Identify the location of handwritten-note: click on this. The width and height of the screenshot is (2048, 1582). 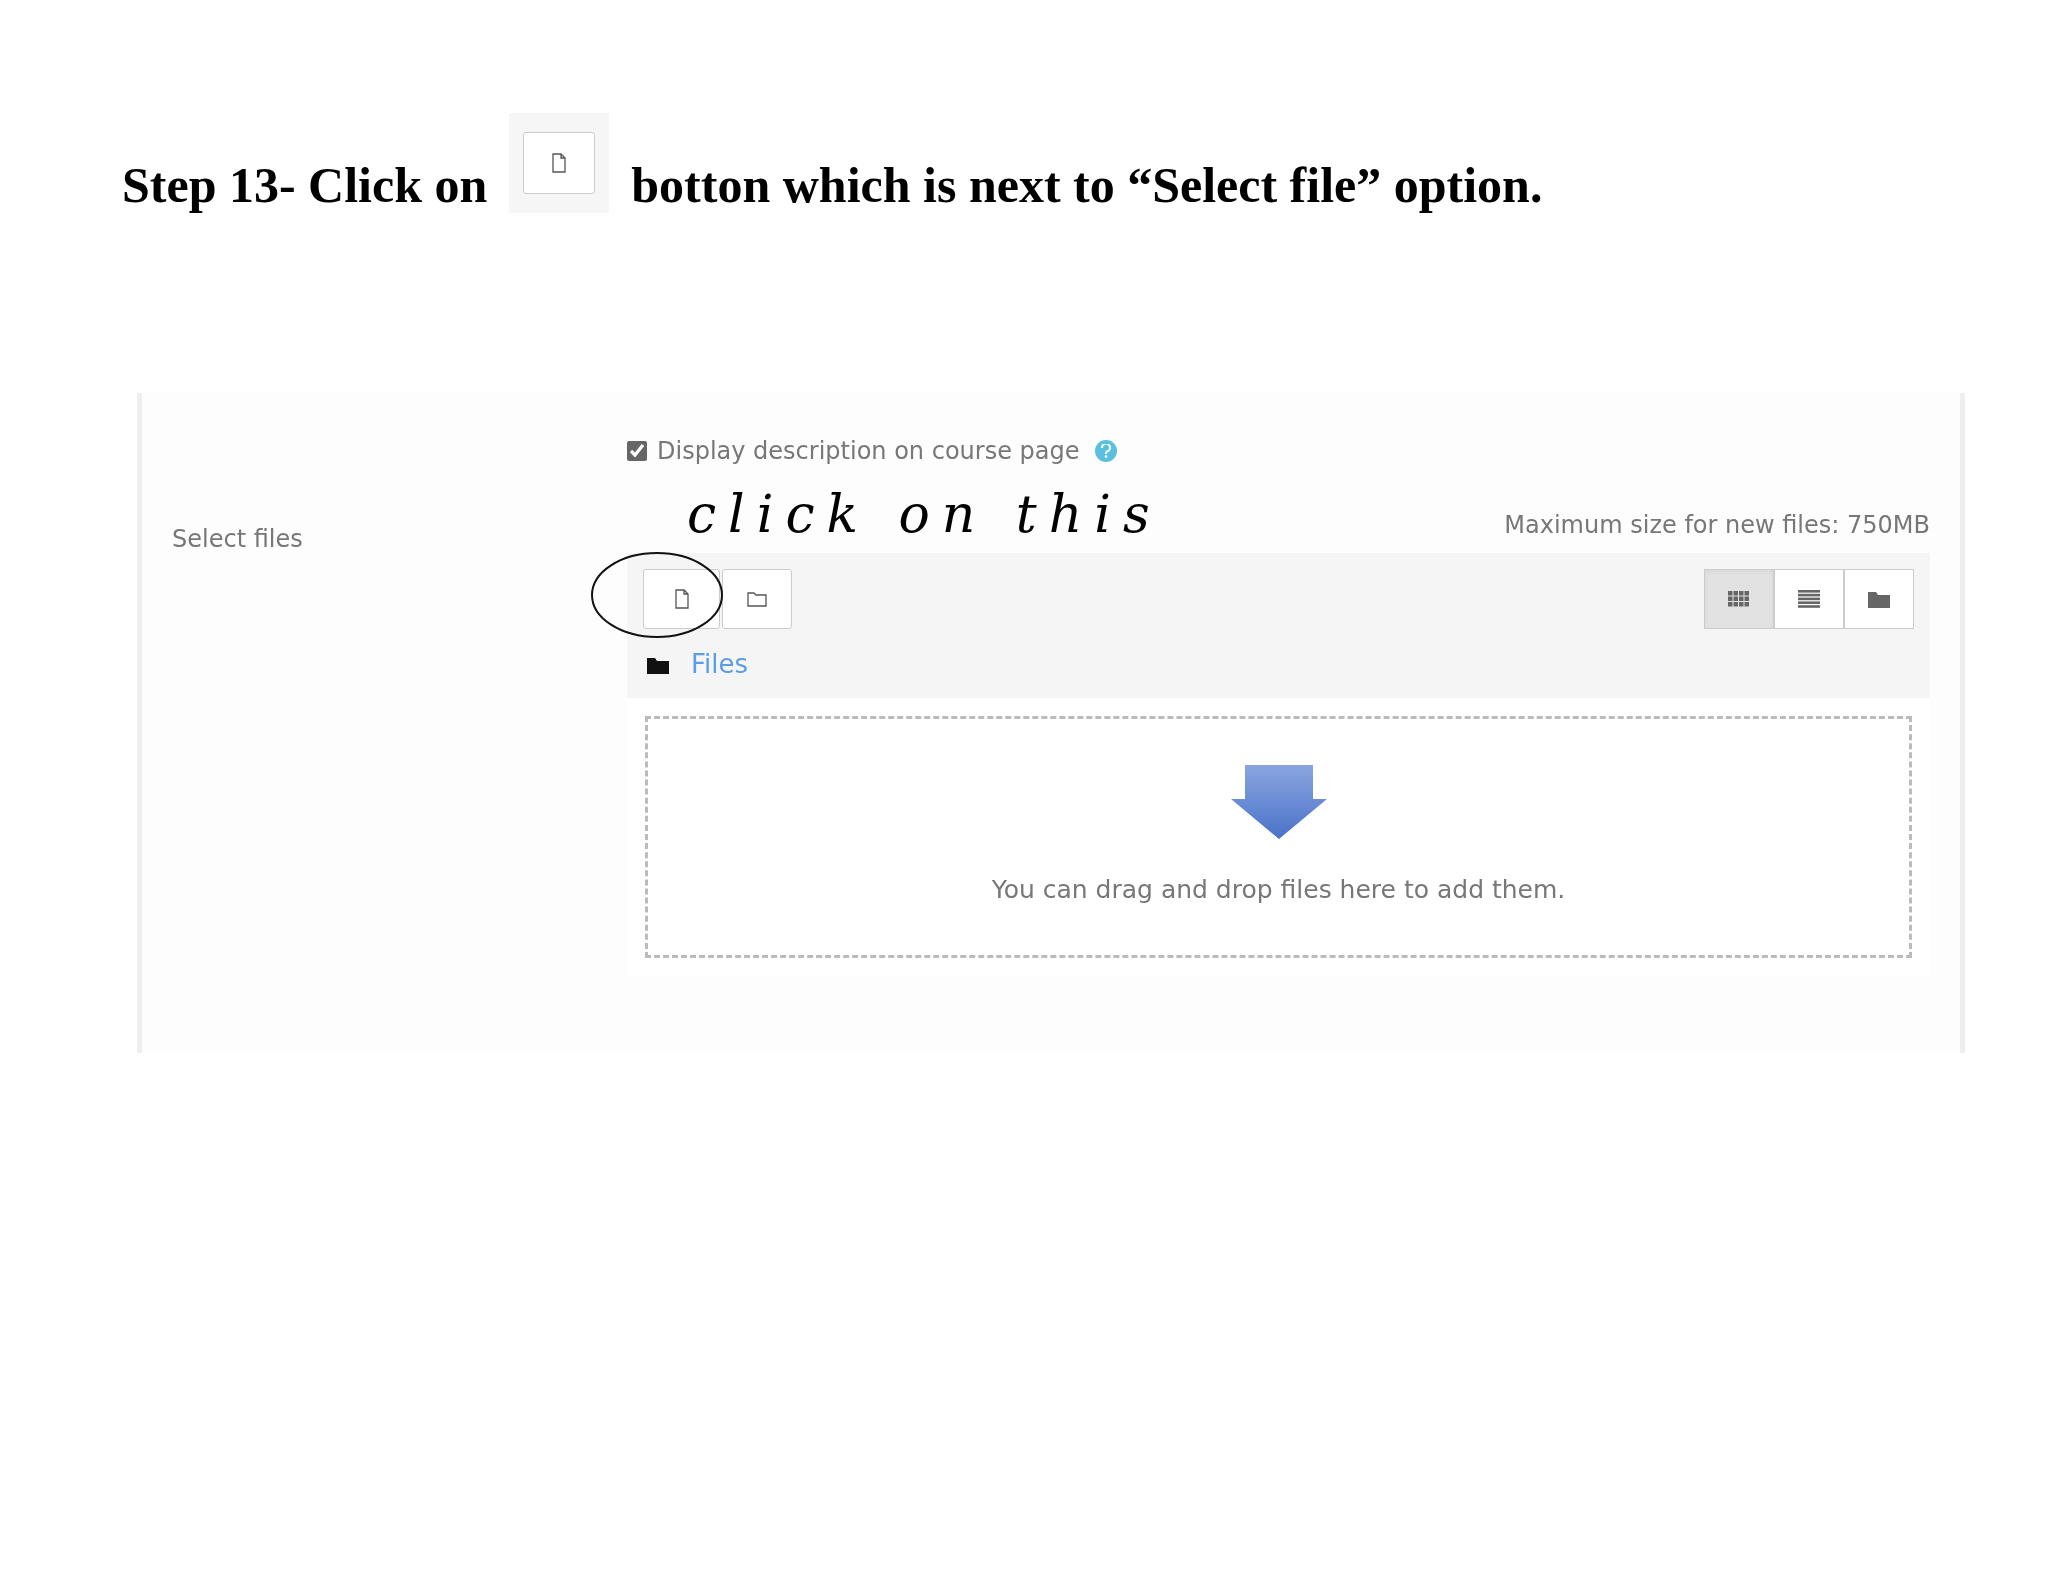
(924, 514).